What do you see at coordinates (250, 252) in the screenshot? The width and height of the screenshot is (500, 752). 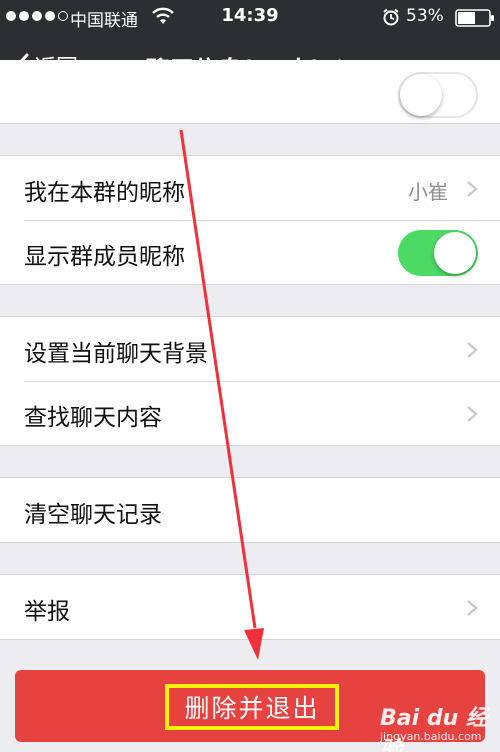 I see `row-show-member-nicknames: 显示群成员昵称` at bounding box center [250, 252].